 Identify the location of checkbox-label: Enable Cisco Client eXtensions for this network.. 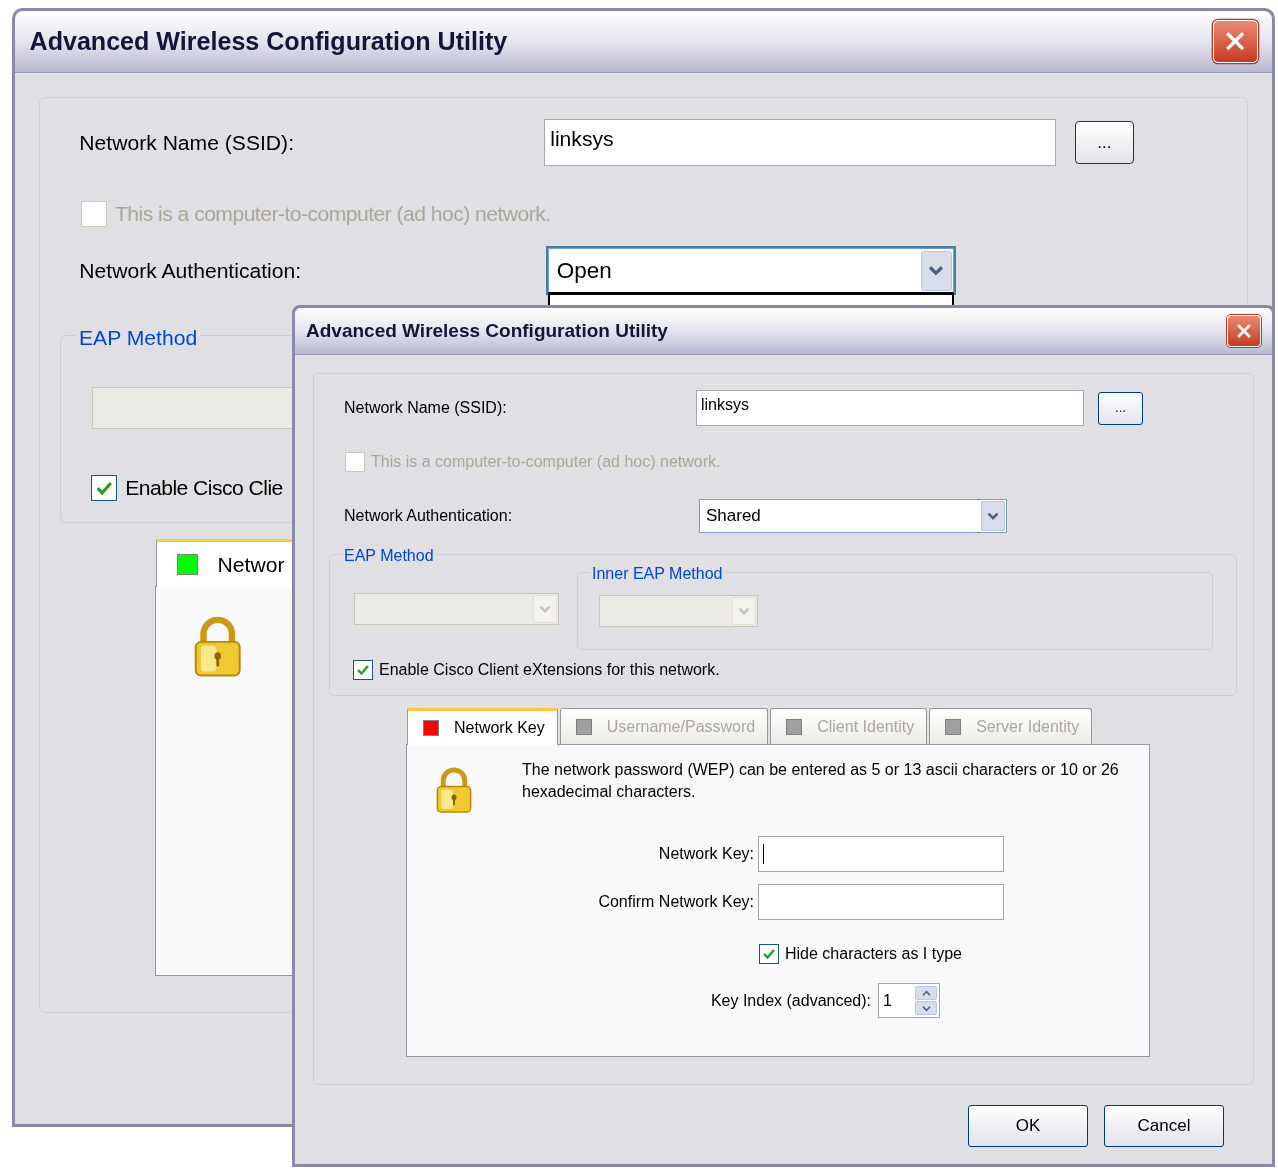
(549, 670).